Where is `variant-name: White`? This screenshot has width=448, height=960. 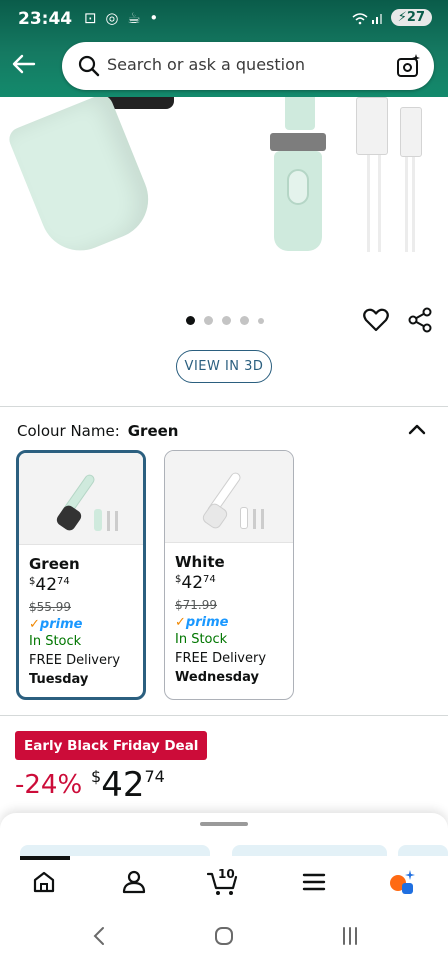
variant-name: White is located at coordinates (200, 562).